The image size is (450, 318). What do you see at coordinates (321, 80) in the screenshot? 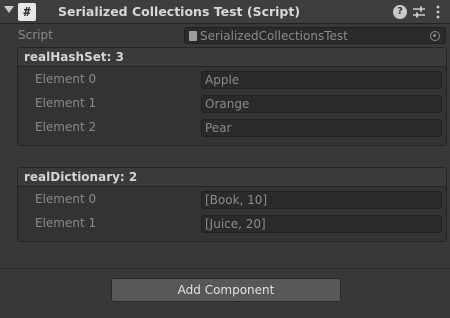
I see `element-value-field: Apple` at bounding box center [321, 80].